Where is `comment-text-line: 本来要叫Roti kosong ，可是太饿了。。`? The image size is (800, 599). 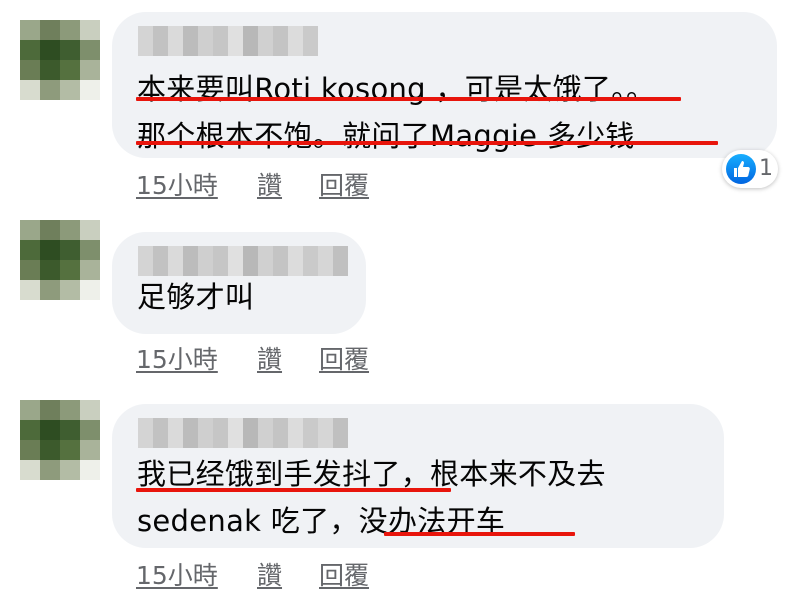
comment-text-line: 本来要叫Roti kosong ，可是太饿了。。 is located at coordinates (396, 89).